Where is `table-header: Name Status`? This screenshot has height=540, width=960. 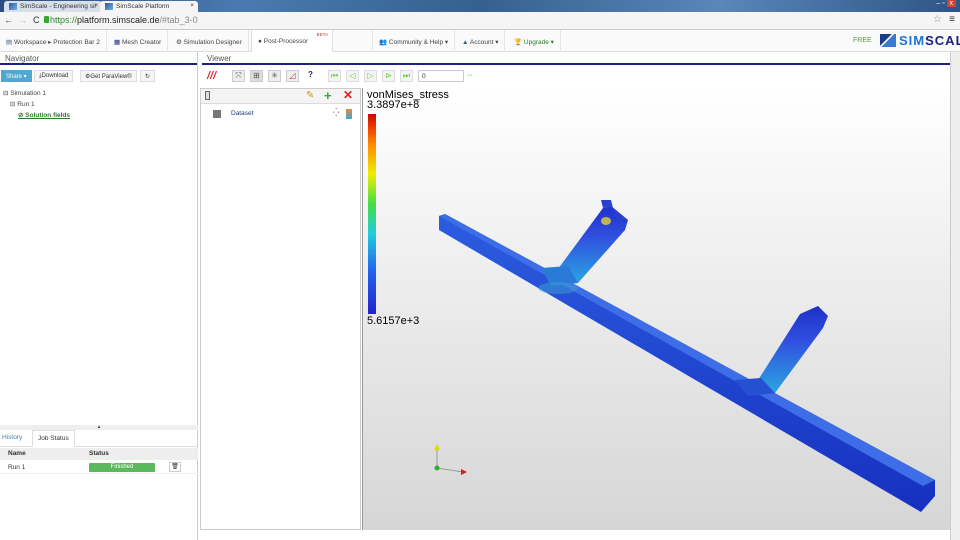 table-header: Name Status is located at coordinates (99, 454).